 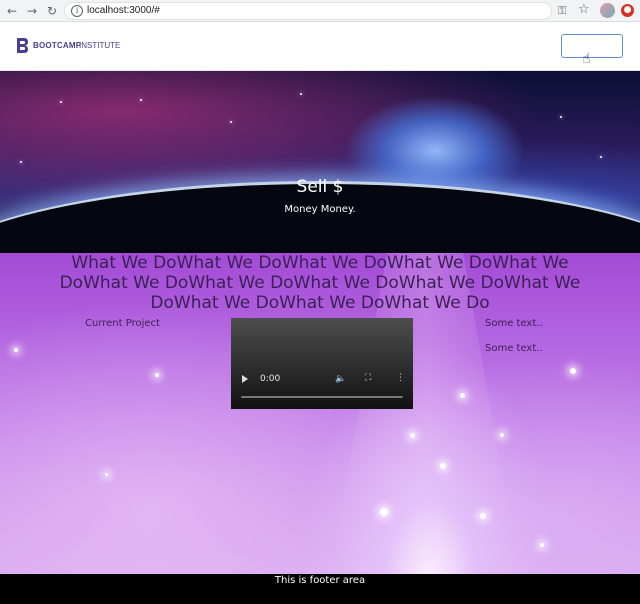 What do you see at coordinates (122, 323) in the screenshot?
I see `current-project-label: Current Project` at bounding box center [122, 323].